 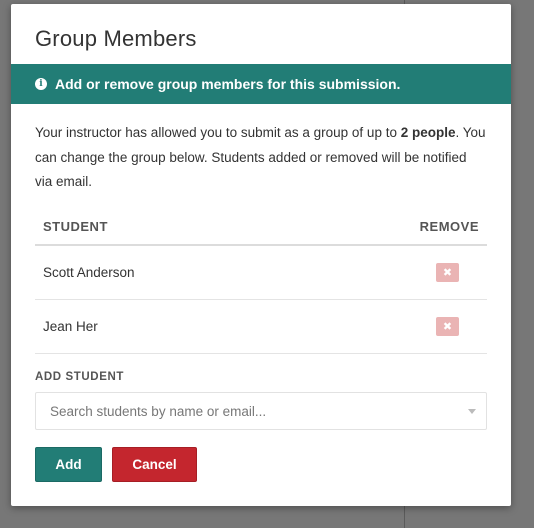 I want to click on column-header-student: STUDENT, so click(x=75, y=226).